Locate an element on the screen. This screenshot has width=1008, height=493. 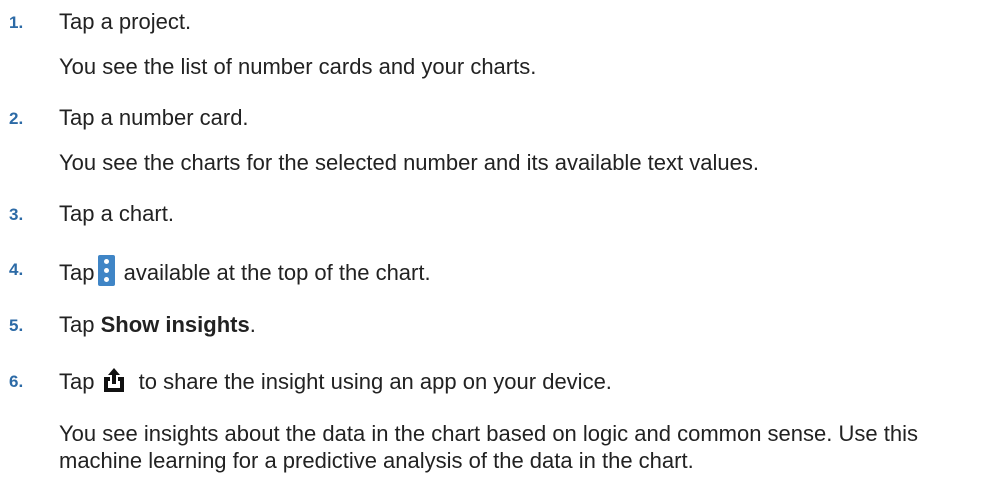
share-icon is located at coordinates (114, 380).